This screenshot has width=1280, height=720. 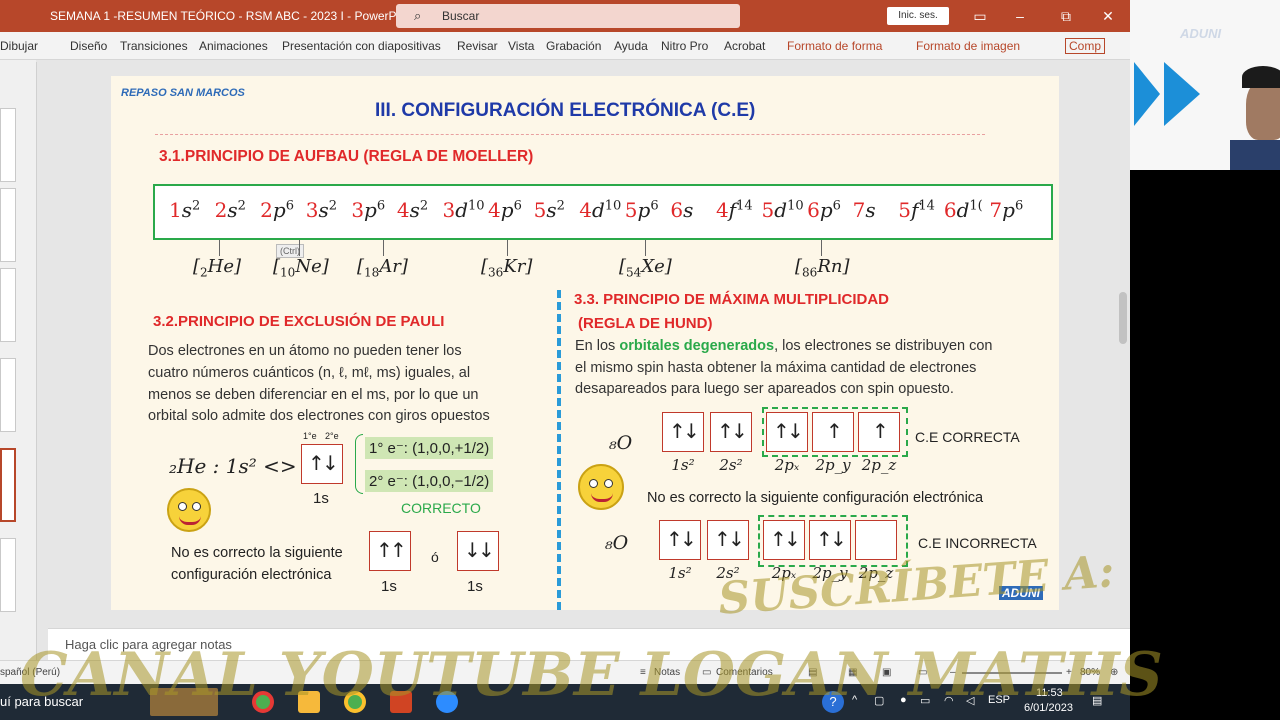 What do you see at coordinates (233, 46) in the screenshot?
I see `tab-animaciones: Animaciones` at bounding box center [233, 46].